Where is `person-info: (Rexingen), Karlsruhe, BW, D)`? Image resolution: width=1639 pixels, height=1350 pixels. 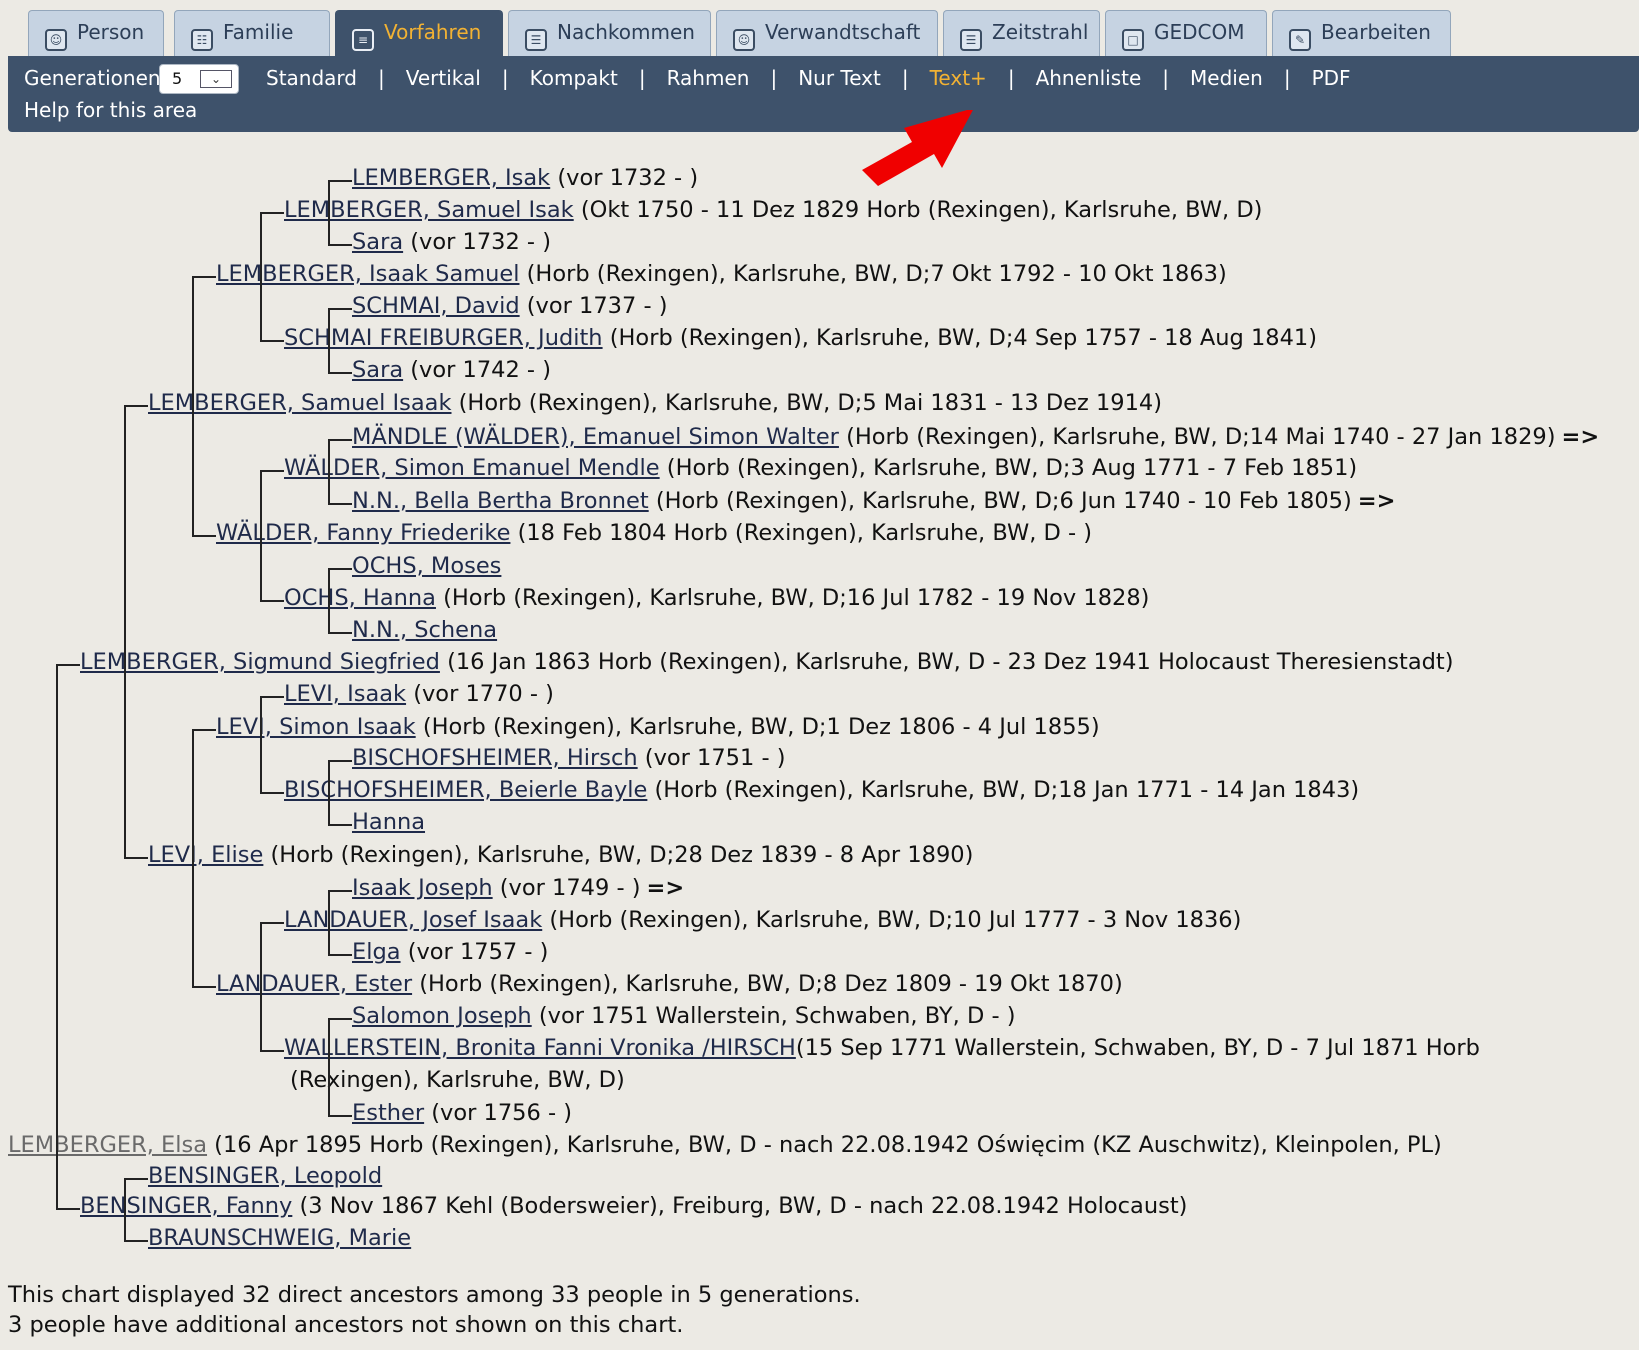
person-info: (Rexingen), Karlsruhe, BW, D) is located at coordinates (457, 1080).